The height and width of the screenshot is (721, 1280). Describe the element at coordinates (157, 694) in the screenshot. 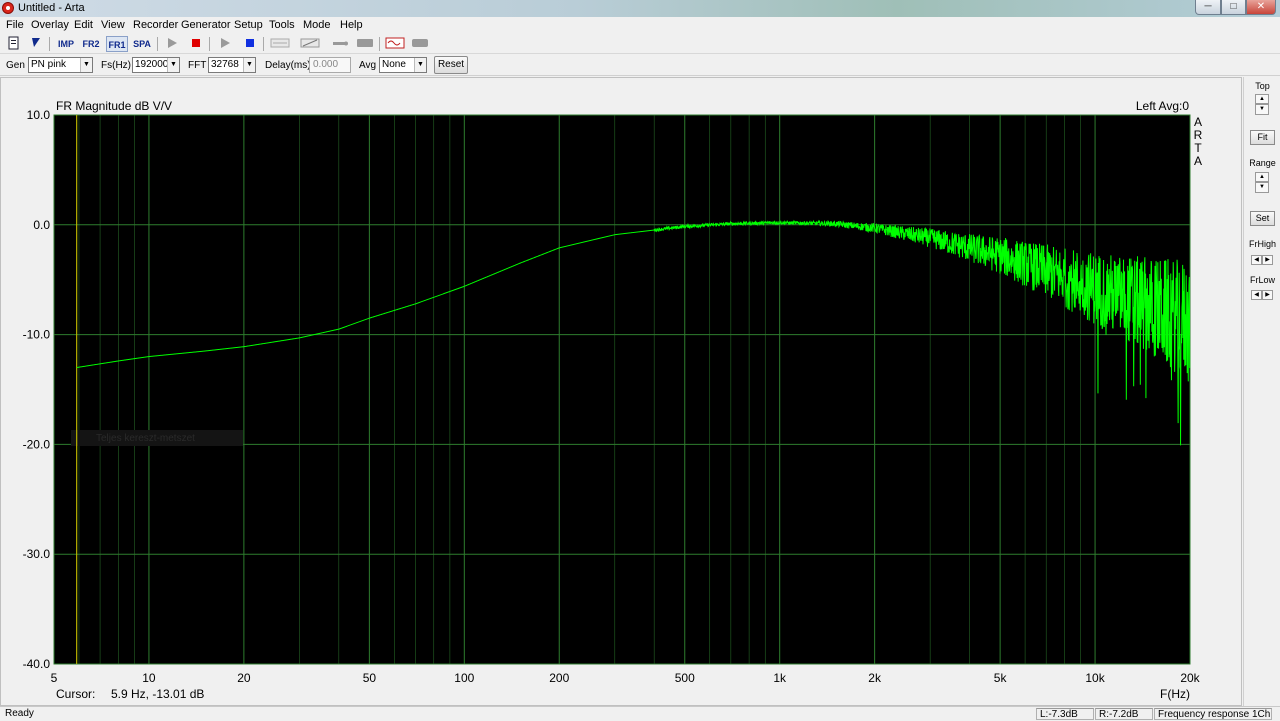

I see `cursor-readout: 5.9 Hz, -13.01 dB` at that location.